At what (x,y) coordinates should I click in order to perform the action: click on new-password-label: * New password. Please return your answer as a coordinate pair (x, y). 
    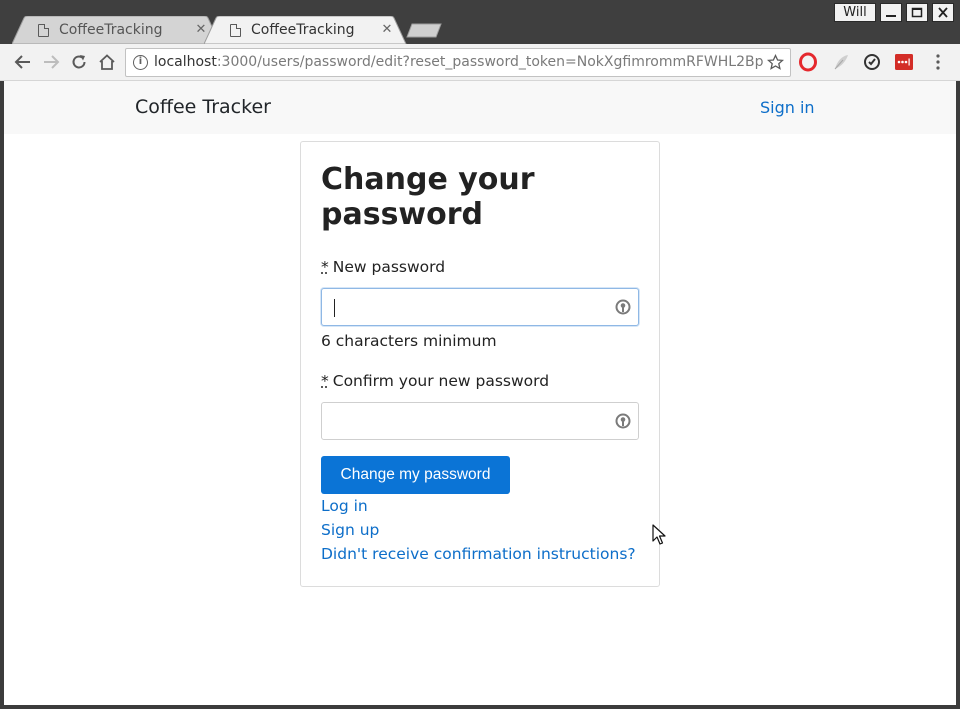
    Looking at the image, I should click on (383, 267).